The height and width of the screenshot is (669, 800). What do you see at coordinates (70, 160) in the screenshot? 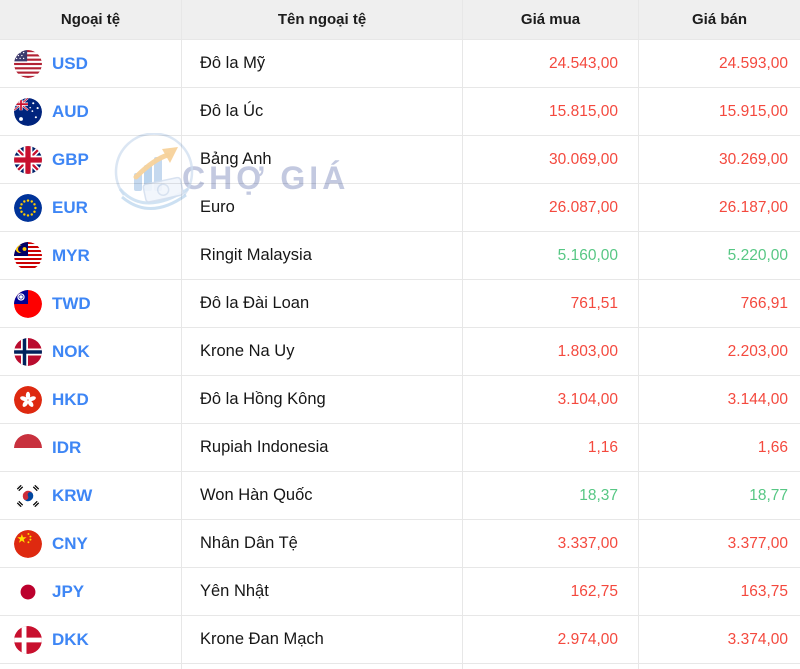
I see `currency-code-link: GBP` at bounding box center [70, 160].